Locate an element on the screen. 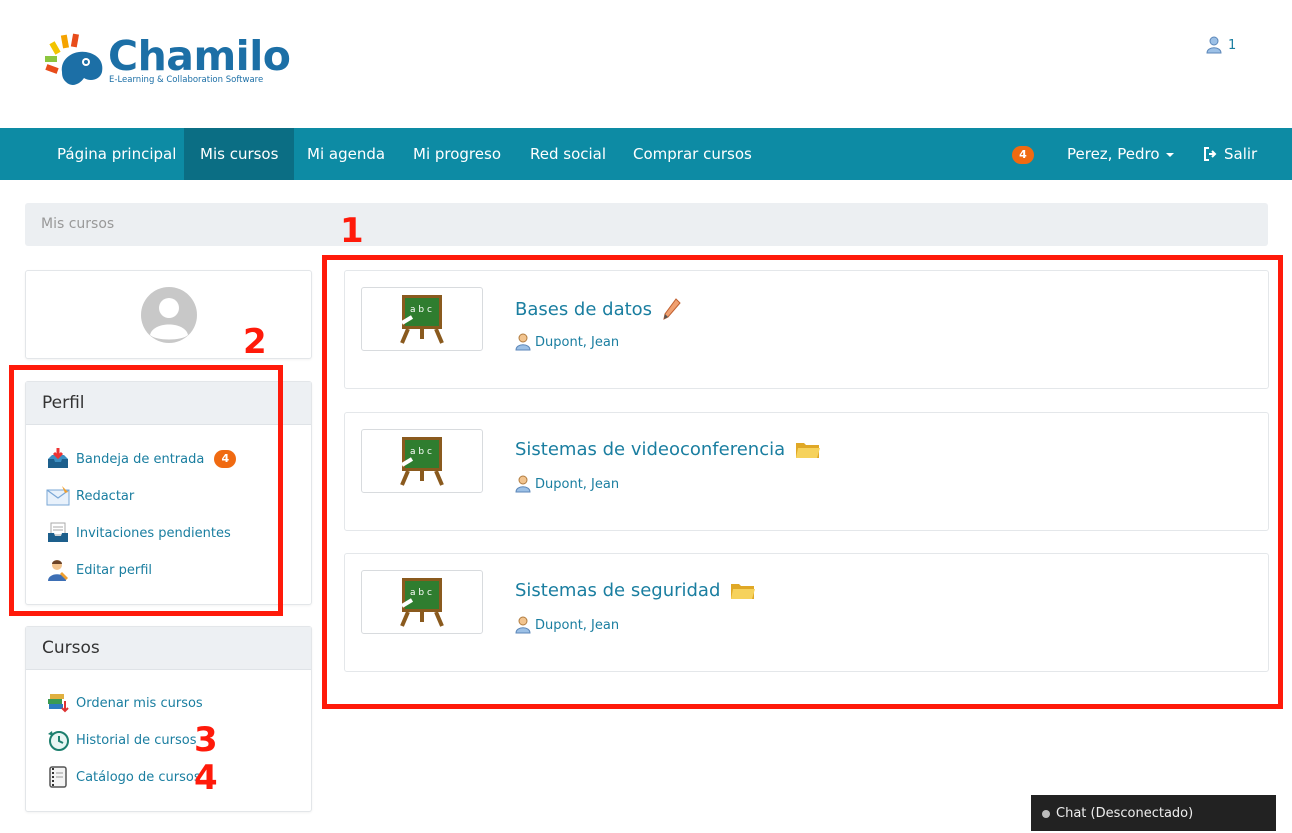 The image size is (1292, 833). chameleon-logo-icon is located at coordinates (74, 59).